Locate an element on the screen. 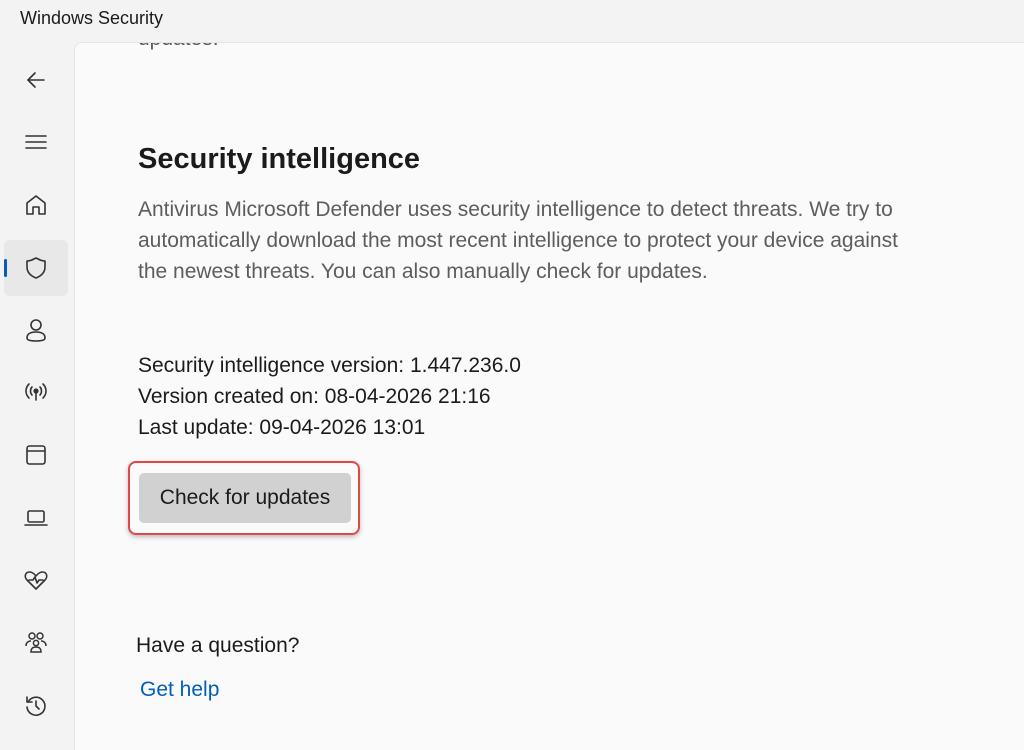 This screenshot has height=750, width=1024. person-icon is located at coordinates (36, 330).